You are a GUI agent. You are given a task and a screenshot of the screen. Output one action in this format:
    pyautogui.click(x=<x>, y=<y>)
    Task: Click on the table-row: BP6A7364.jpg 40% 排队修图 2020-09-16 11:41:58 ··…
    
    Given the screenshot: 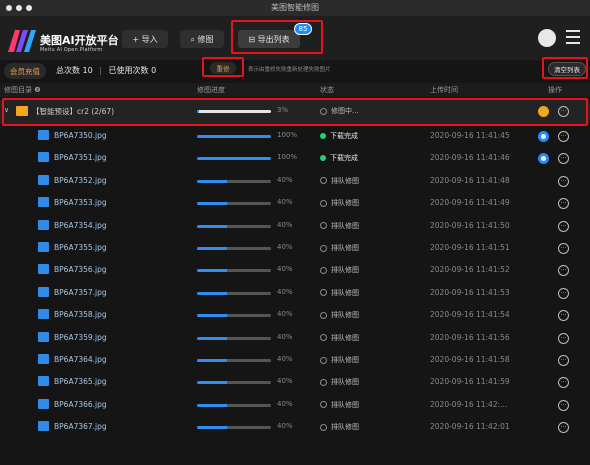 What is the action you would take?
    pyautogui.click(x=295, y=361)
    